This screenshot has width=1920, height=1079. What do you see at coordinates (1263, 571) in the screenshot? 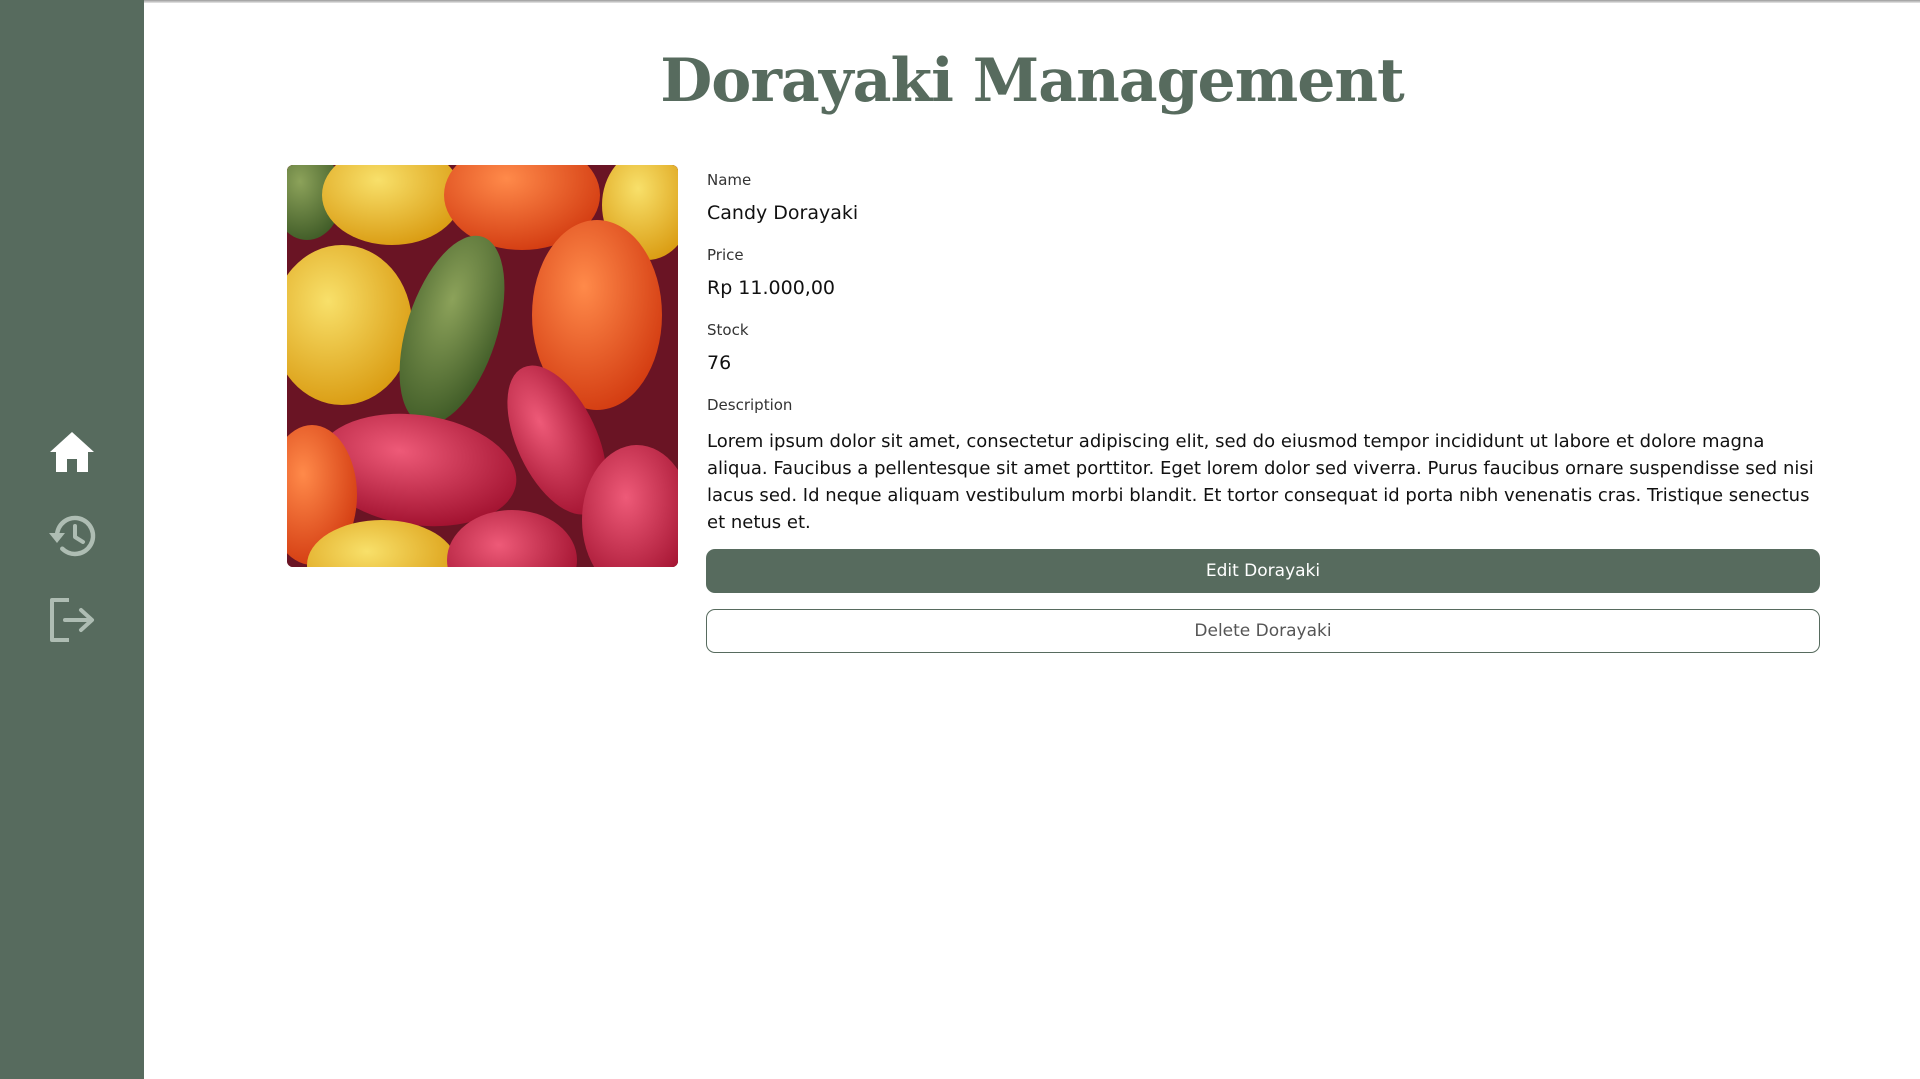
I see `edit-dorayaki-button: Edit Dorayaki` at bounding box center [1263, 571].